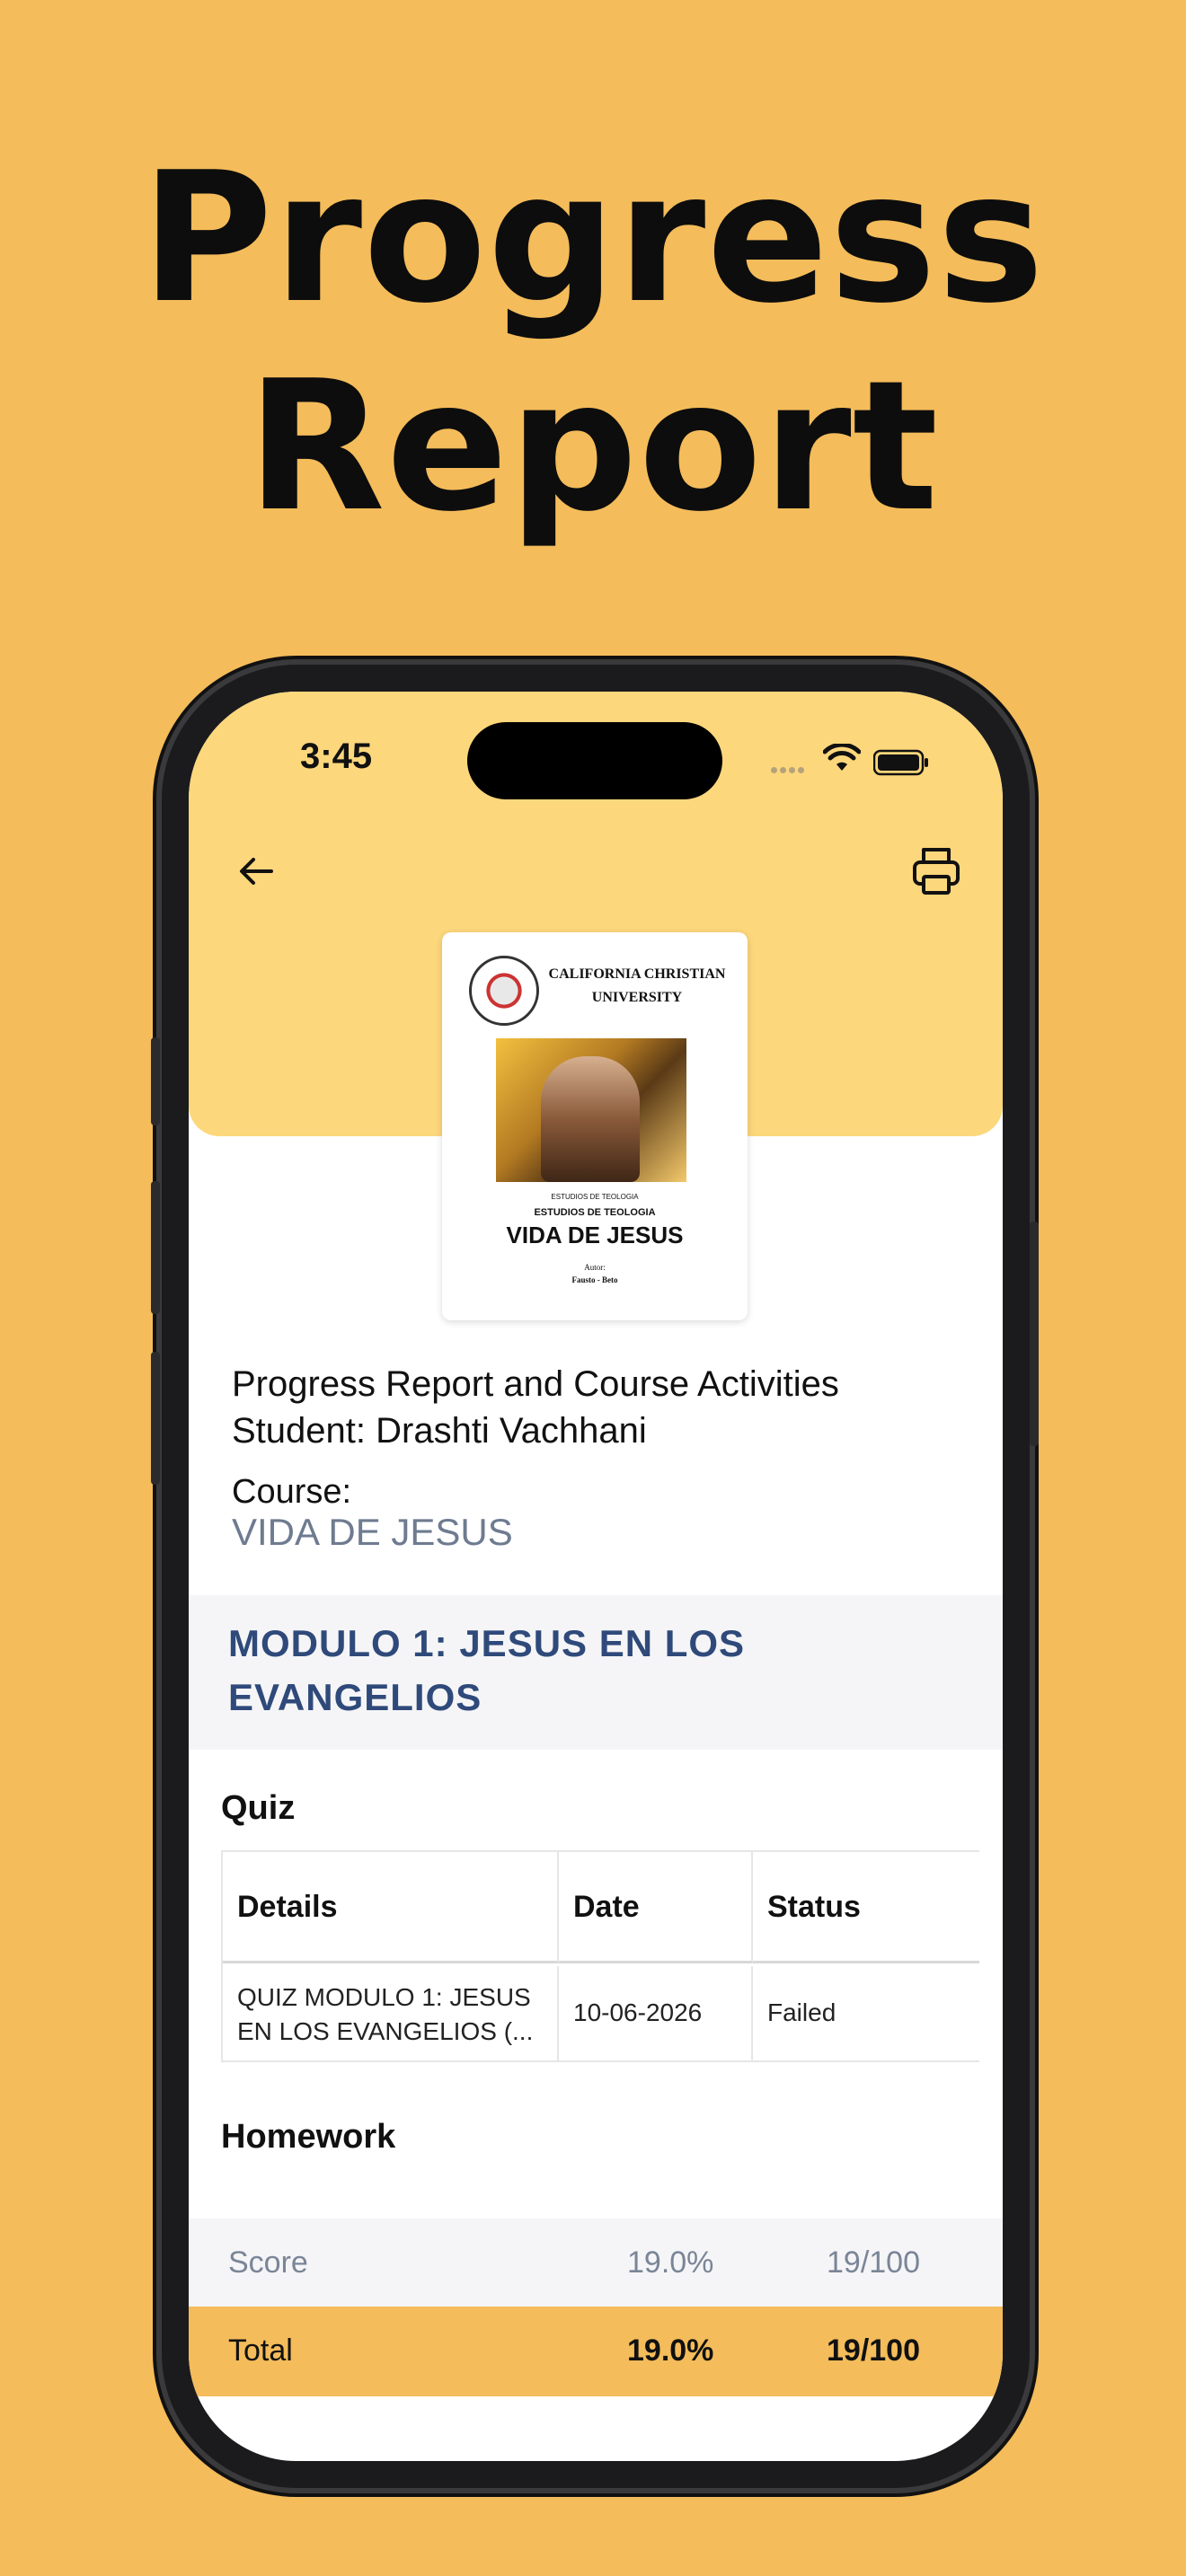 The height and width of the screenshot is (2576, 1186). What do you see at coordinates (595, 1267) in the screenshot?
I see `cover-author-label: Autor:` at bounding box center [595, 1267].